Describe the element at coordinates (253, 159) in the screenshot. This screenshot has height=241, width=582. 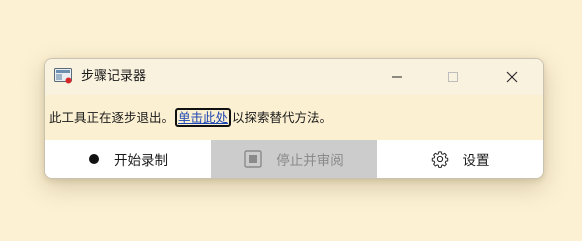
I see `stop-icon` at that location.